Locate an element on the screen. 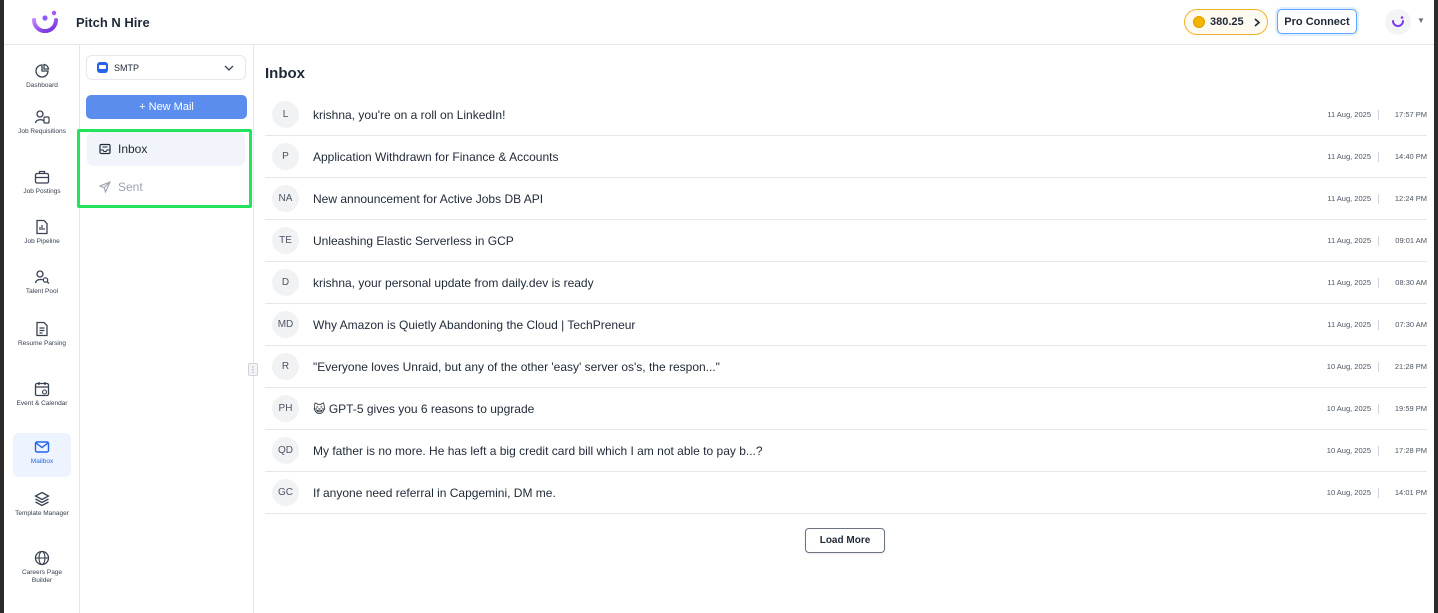 The width and height of the screenshot is (1438, 613). folder-pane: SMTP + New Mail Inbox Sent is located at coordinates (165, 329).